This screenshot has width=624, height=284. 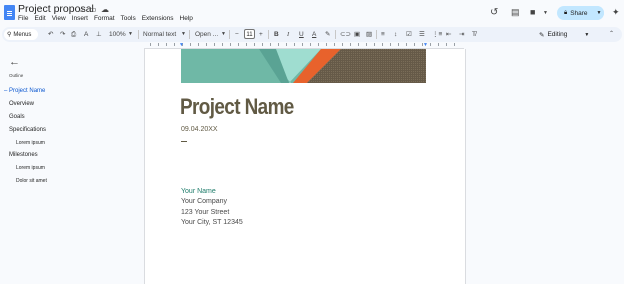 What do you see at coordinates (212, 222) in the screenshot?
I see `contact-city: Your City, ST 12345` at bounding box center [212, 222].